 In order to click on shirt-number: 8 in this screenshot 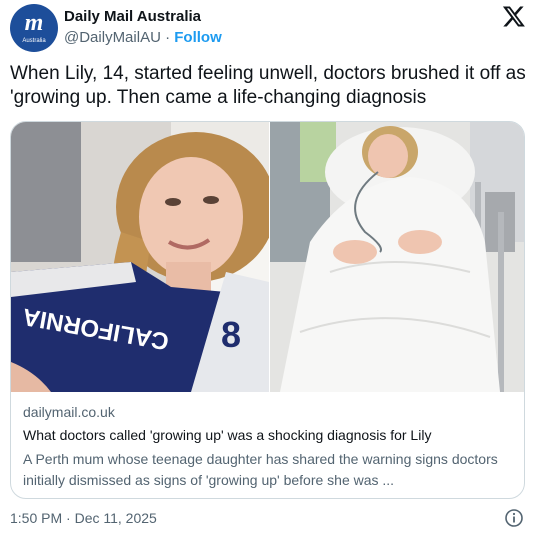, I will do `click(231, 334)`.